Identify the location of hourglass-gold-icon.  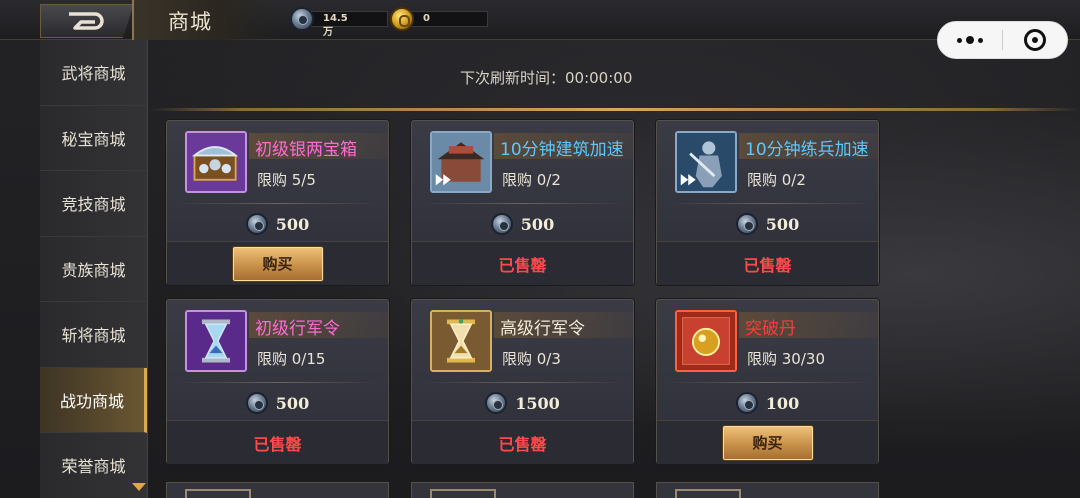
(461, 341).